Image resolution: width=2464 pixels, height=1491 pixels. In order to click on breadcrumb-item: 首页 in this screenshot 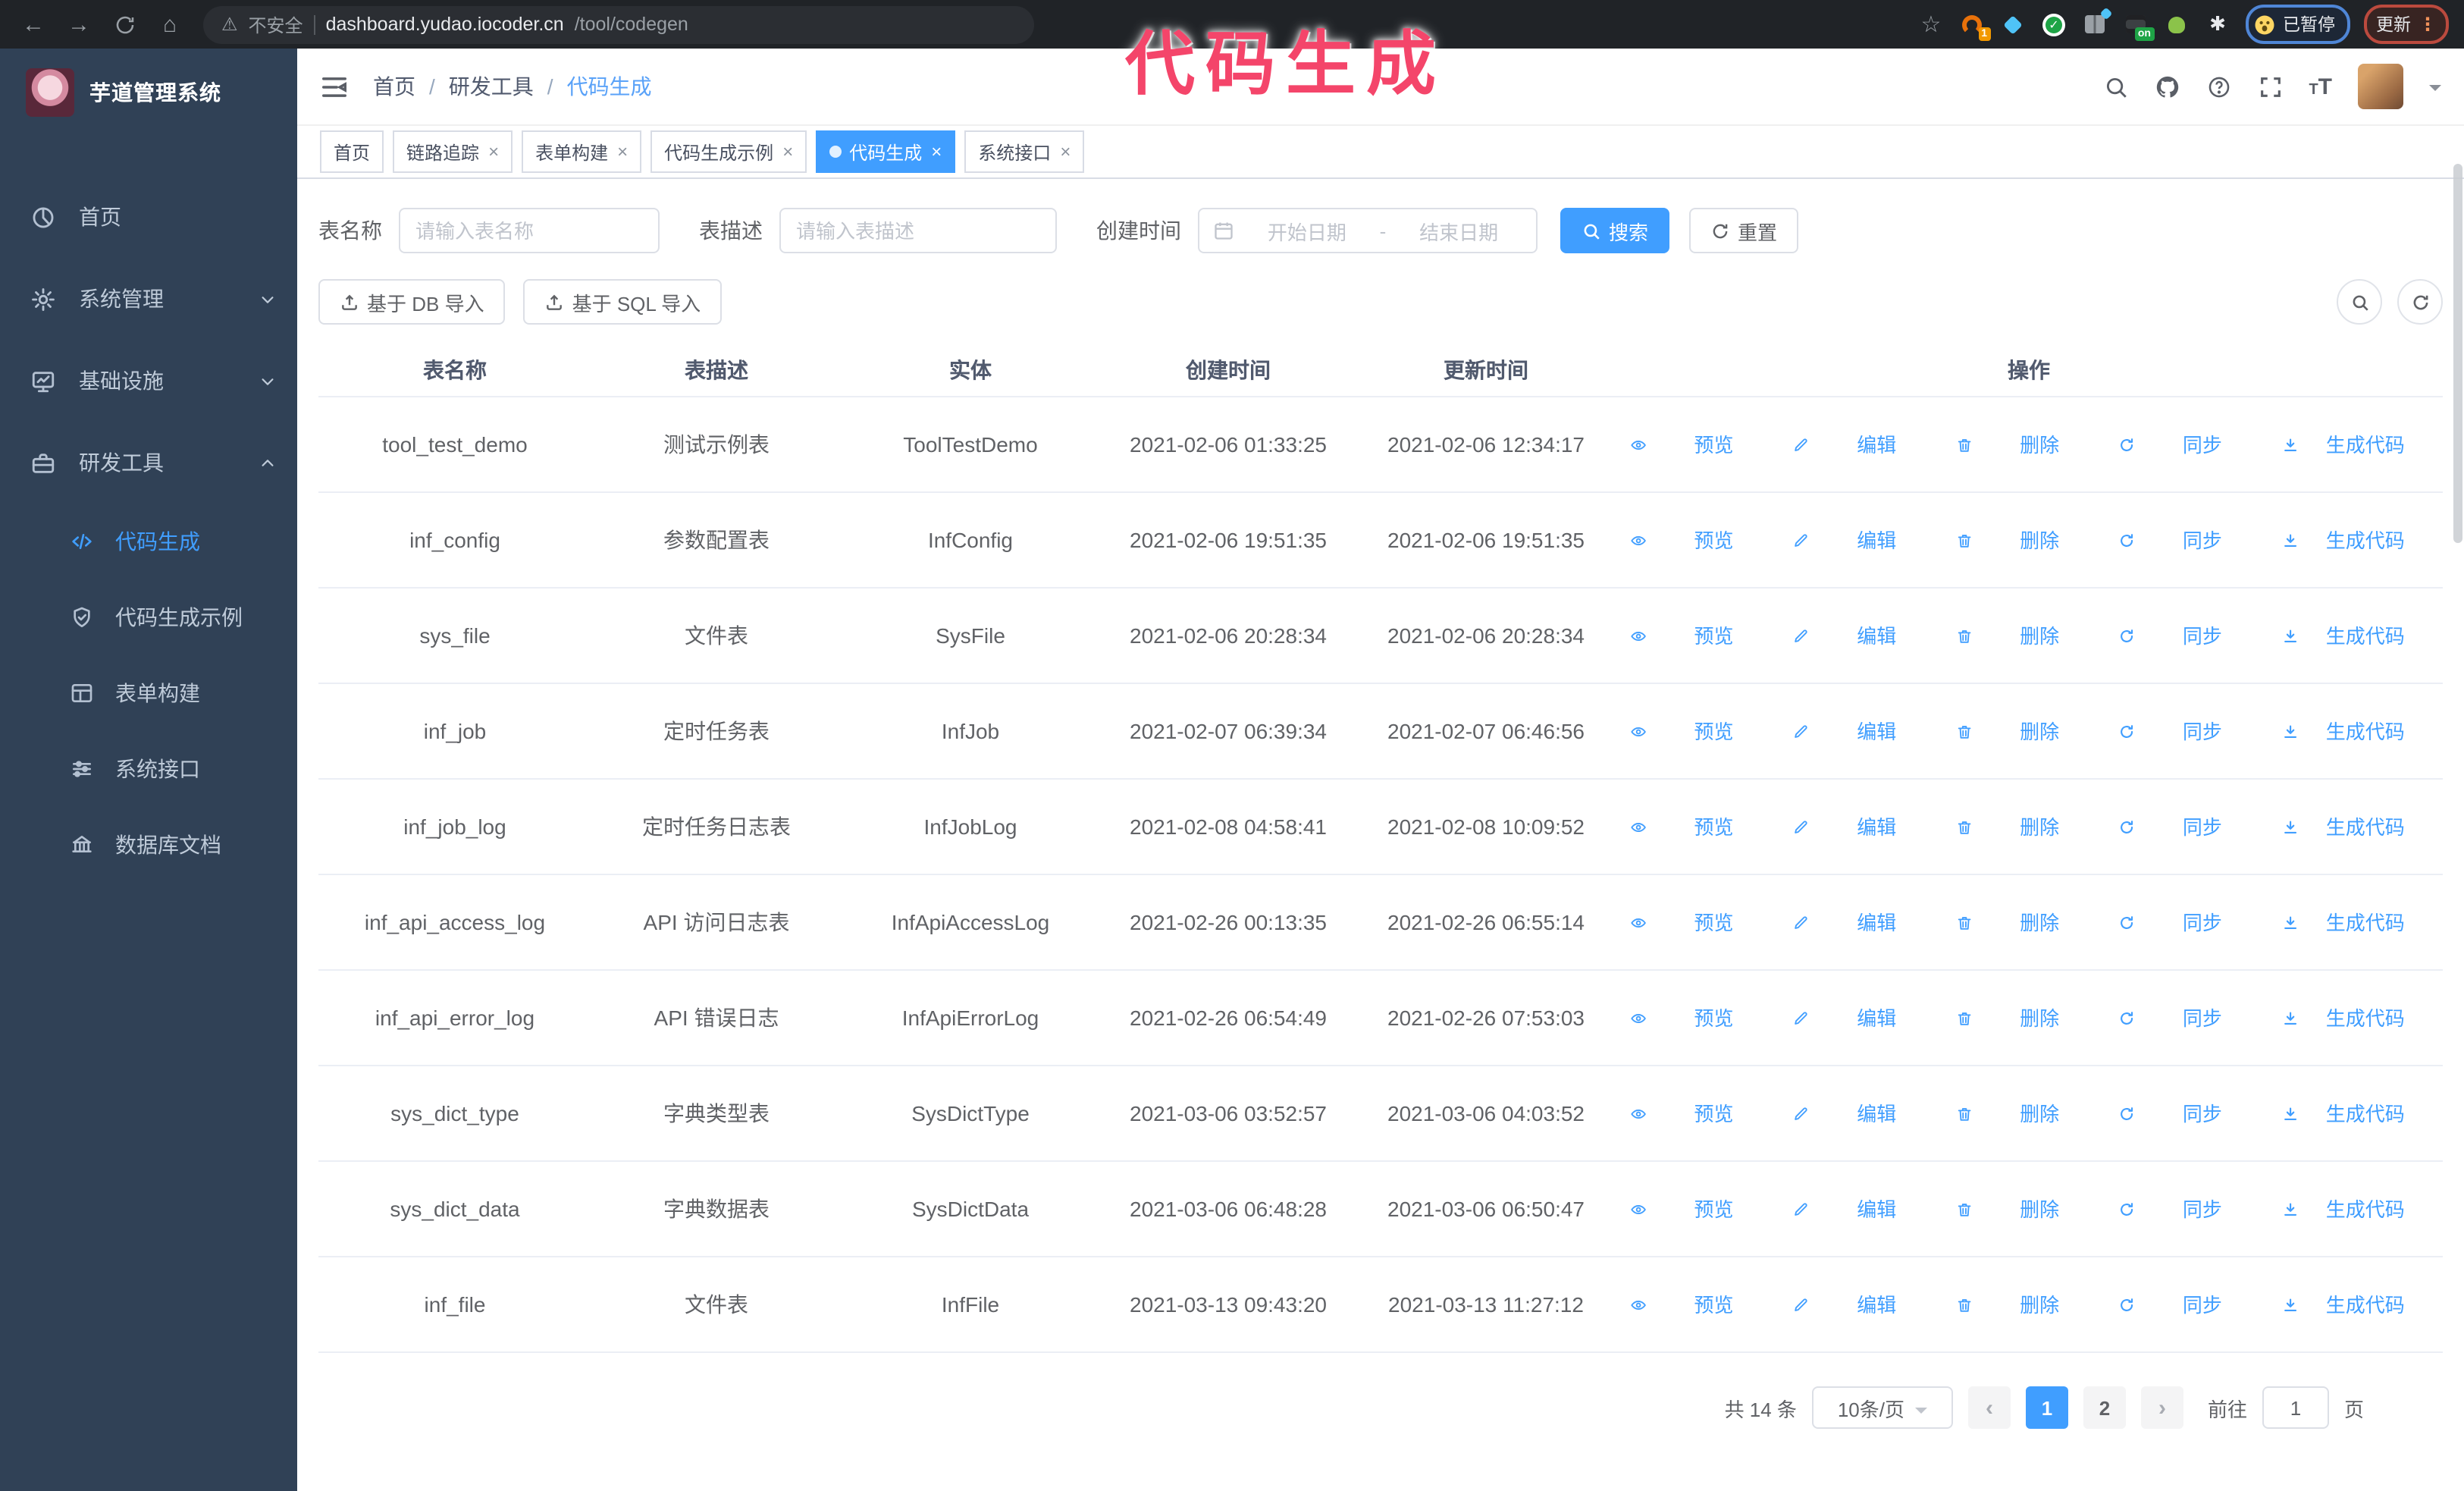, I will do `click(394, 86)`.